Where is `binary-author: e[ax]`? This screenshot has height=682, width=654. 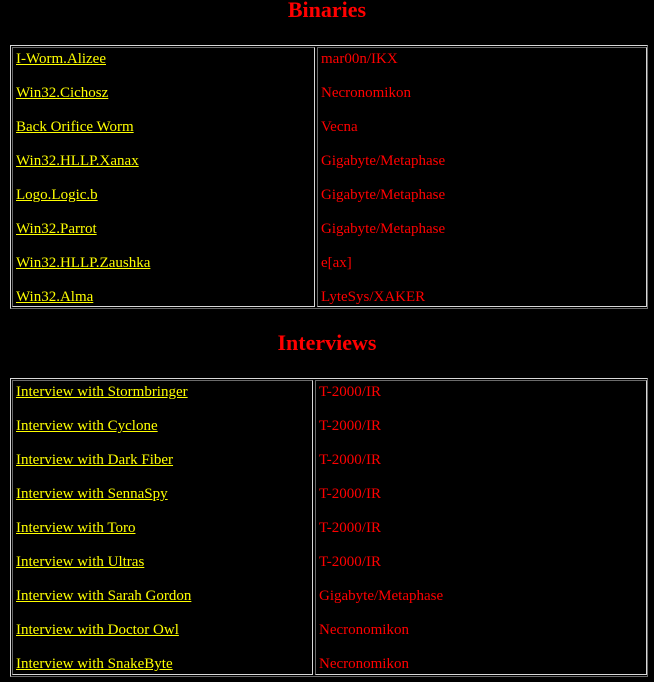 binary-author: e[ax] is located at coordinates (336, 263).